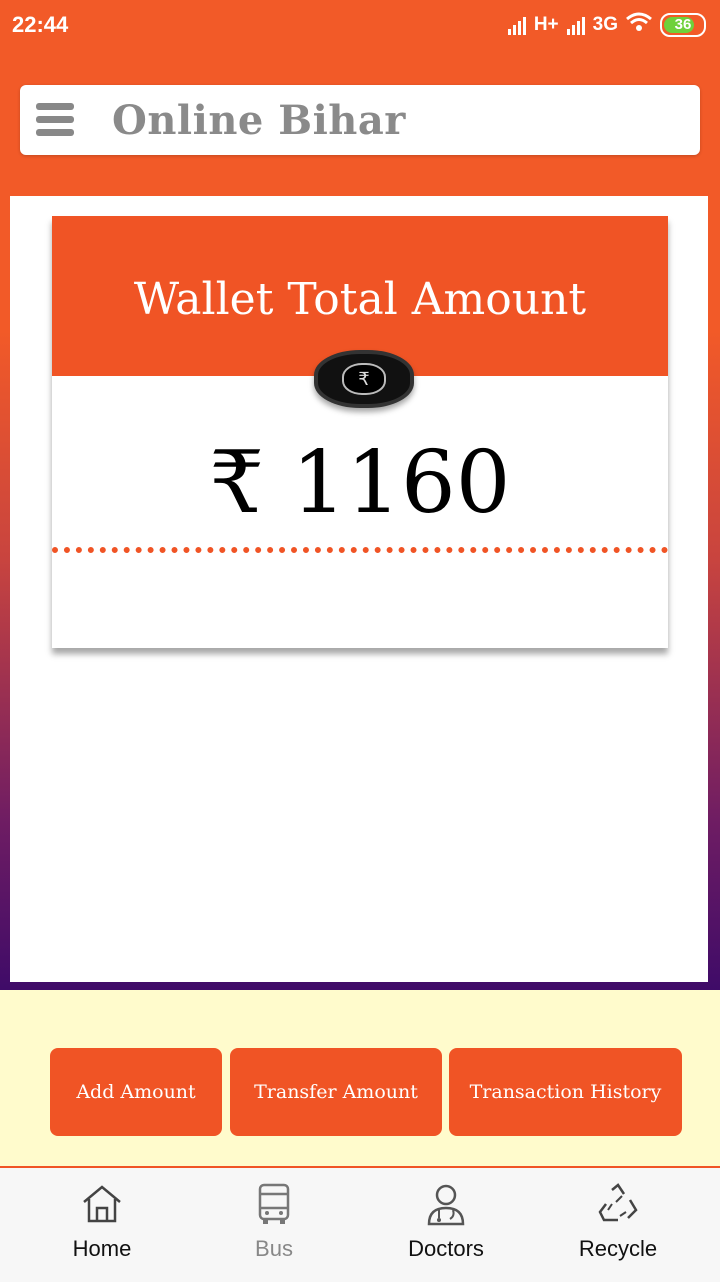 This screenshot has height=1282, width=720. What do you see at coordinates (360, 299) in the screenshot?
I see `wallet-title: Wallet Total Amount` at bounding box center [360, 299].